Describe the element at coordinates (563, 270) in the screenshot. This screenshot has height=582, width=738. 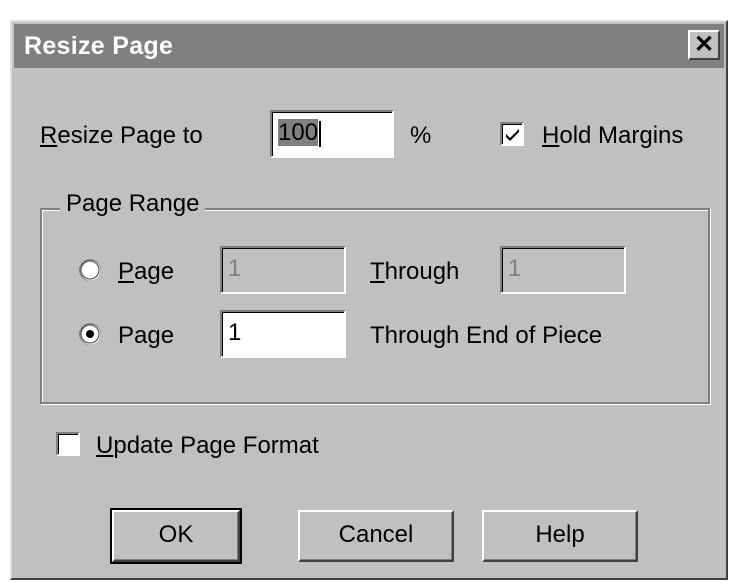
I see `page-range-to-input: 1` at that location.